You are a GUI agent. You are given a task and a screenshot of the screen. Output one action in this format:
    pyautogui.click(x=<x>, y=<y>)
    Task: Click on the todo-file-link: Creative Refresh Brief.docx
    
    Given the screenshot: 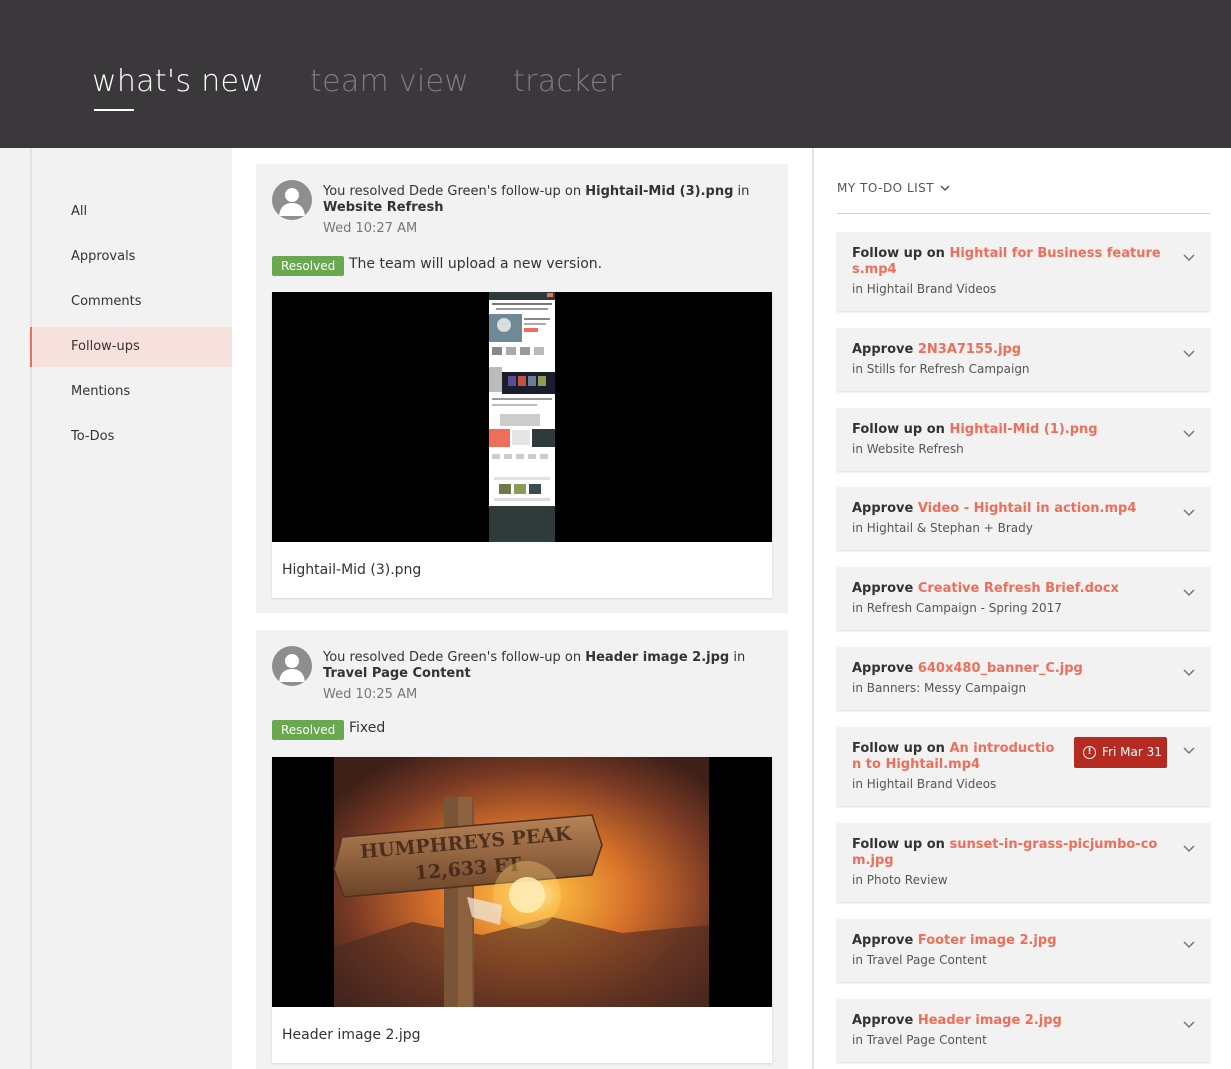 What is the action you would take?
    pyautogui.click(x=1018, y=588)
    